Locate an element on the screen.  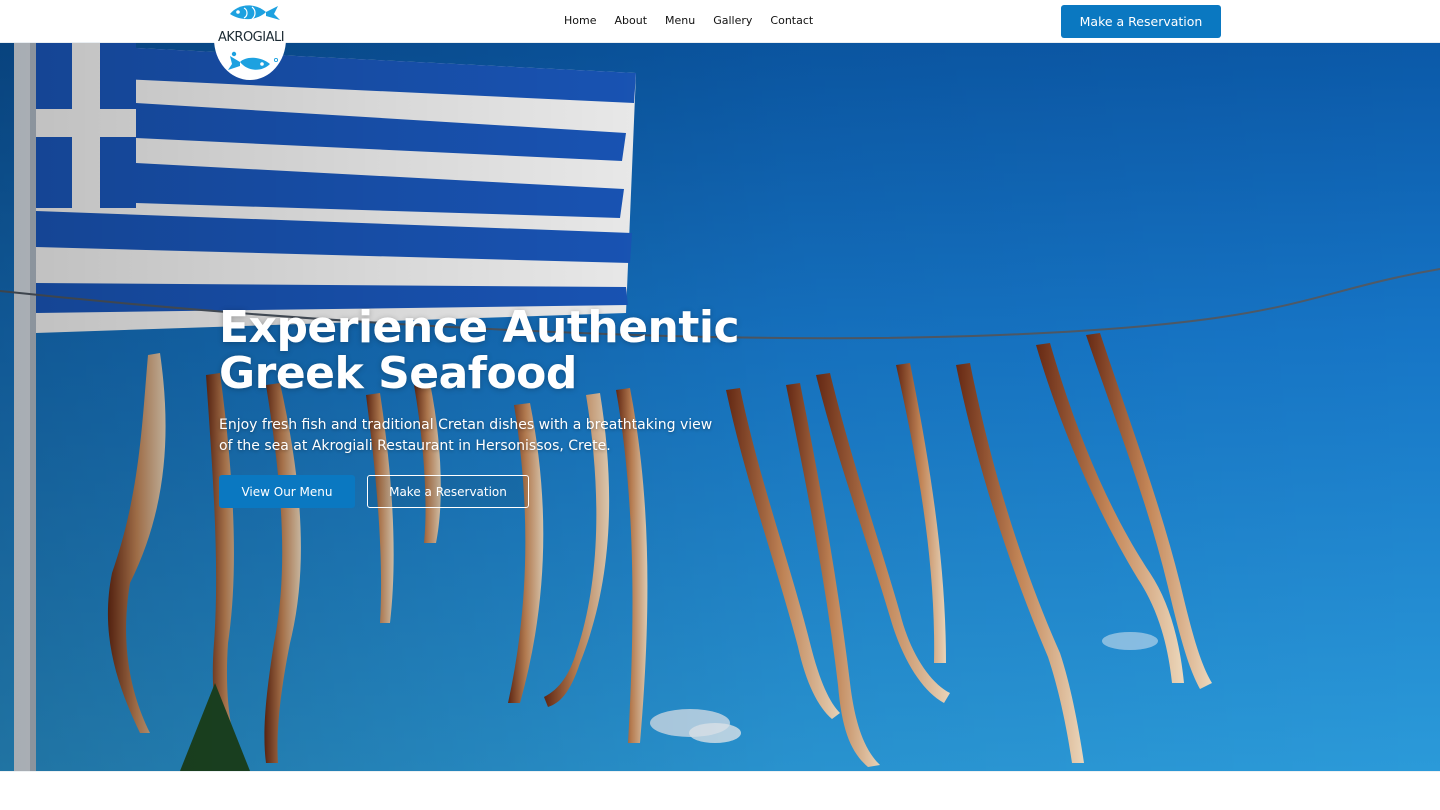
brand-name: AKROGIALI is located at coordinates (251, 37).